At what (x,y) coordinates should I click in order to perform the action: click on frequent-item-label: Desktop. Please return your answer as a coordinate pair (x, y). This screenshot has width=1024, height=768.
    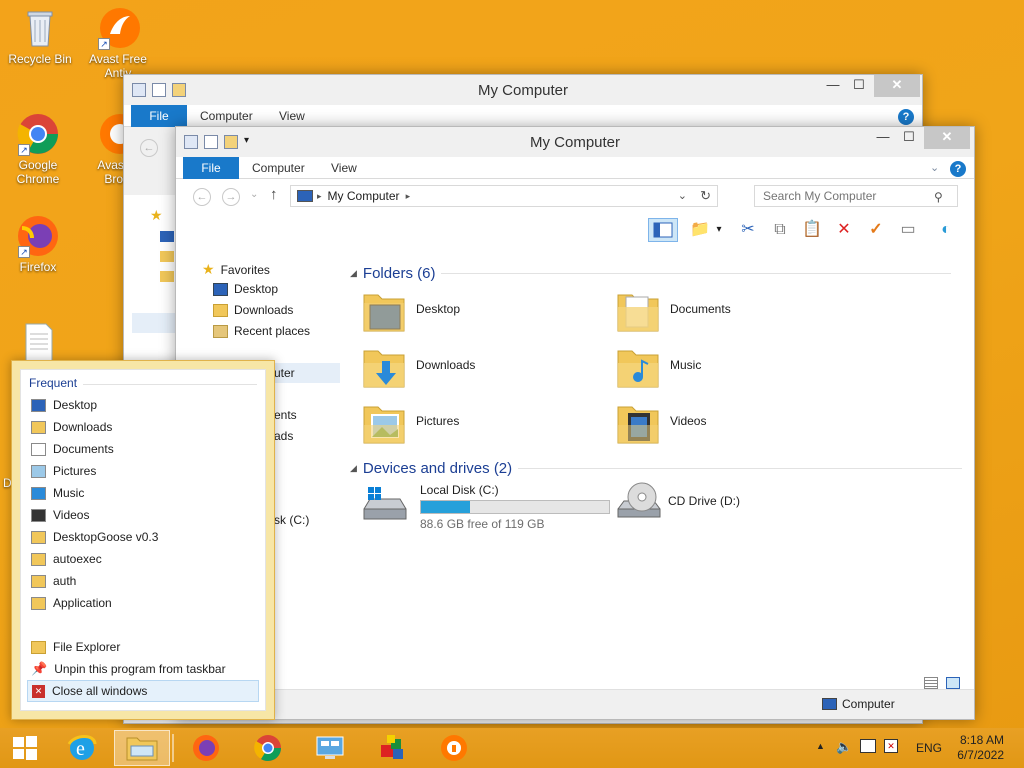
    Looking at the image, I should click on (75, 405).